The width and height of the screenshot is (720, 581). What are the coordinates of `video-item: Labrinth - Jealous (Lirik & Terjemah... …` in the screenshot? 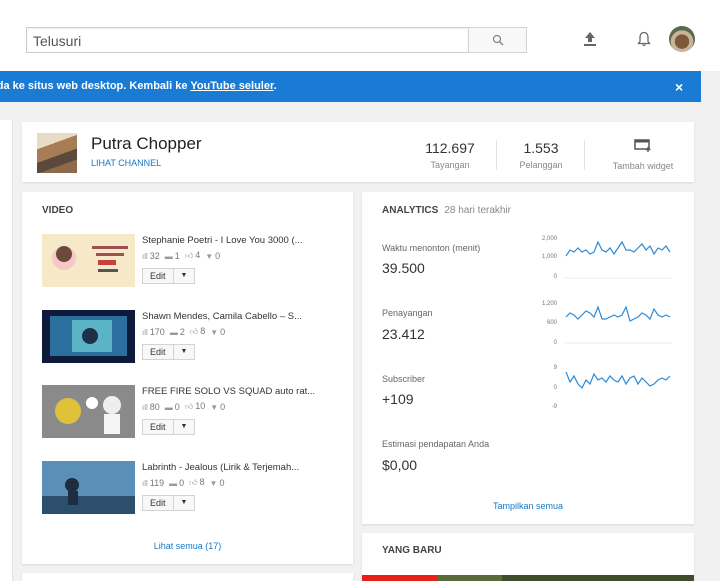 It's located at (197, 491).